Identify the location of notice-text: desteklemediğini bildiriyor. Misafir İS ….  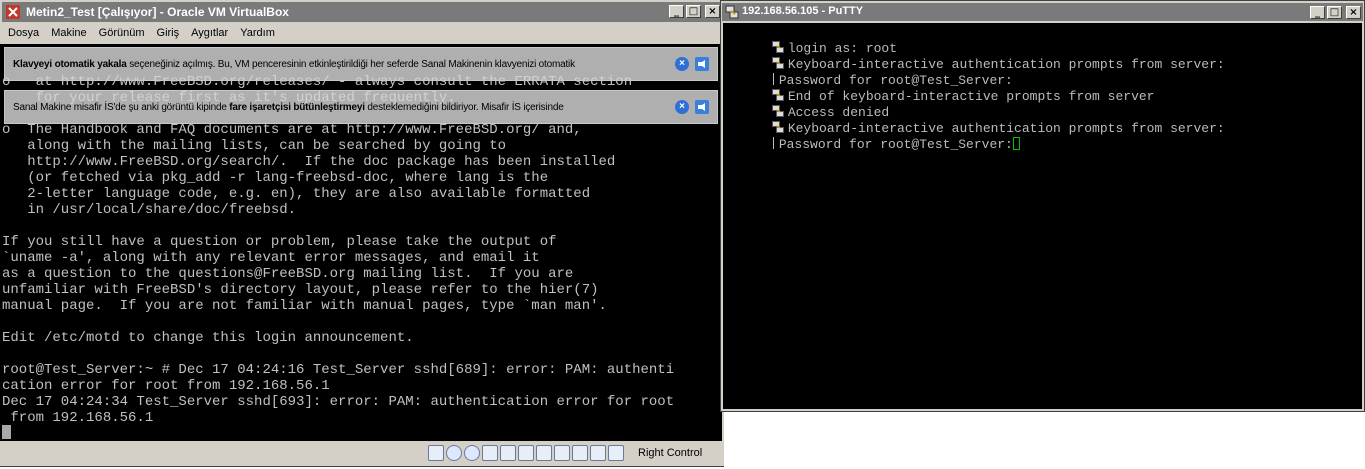
(464, 107).